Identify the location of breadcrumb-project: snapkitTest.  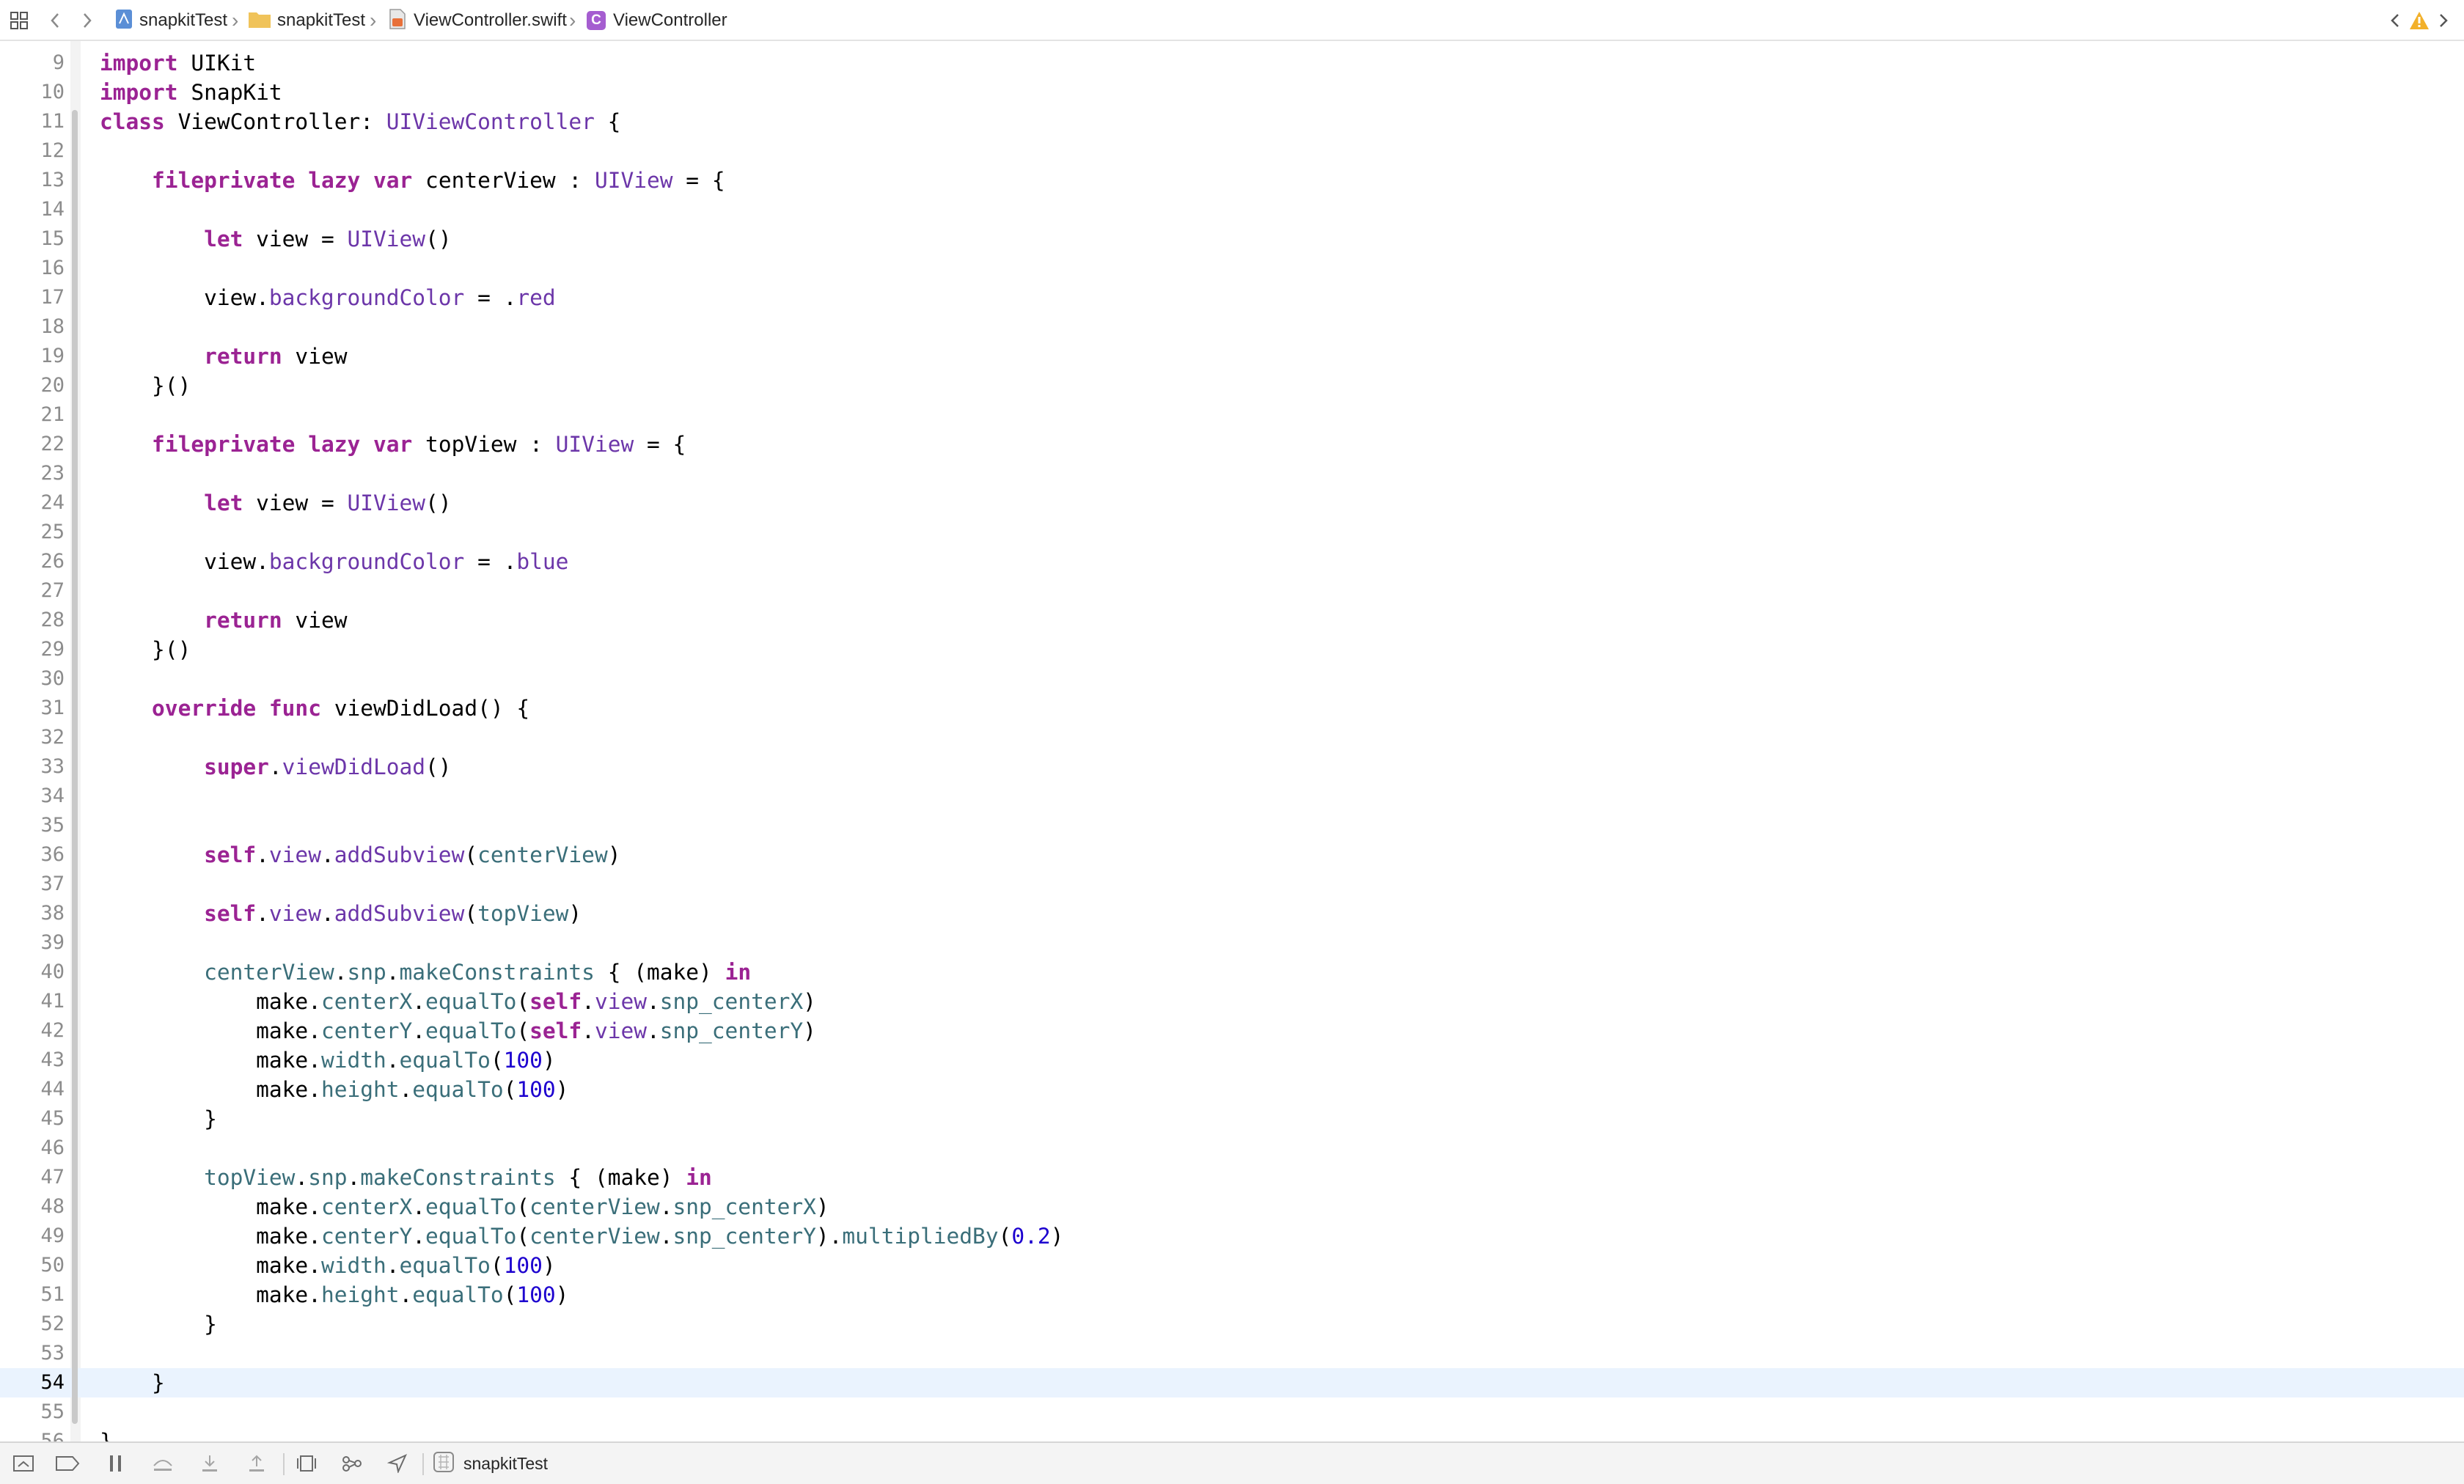
(170, 20).